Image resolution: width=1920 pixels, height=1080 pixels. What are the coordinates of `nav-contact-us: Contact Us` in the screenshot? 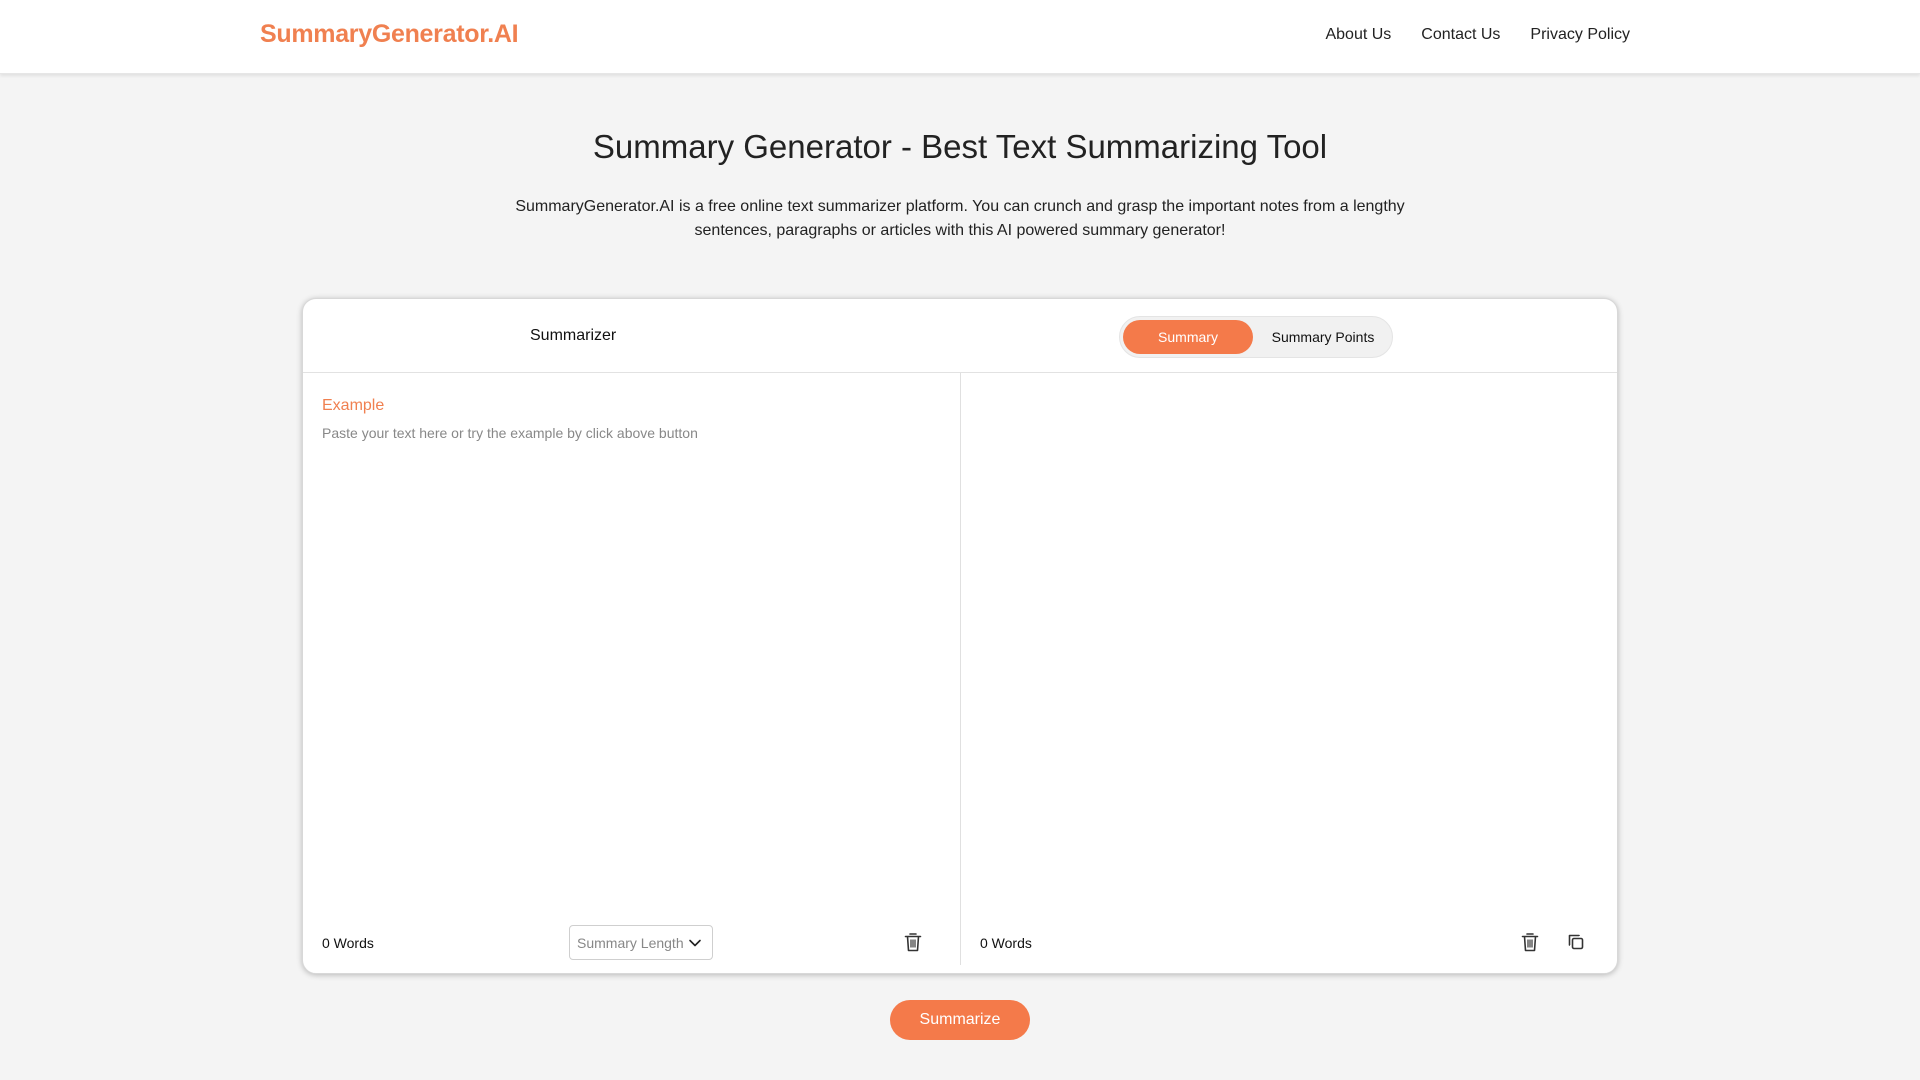 It's located at (1460, 35).